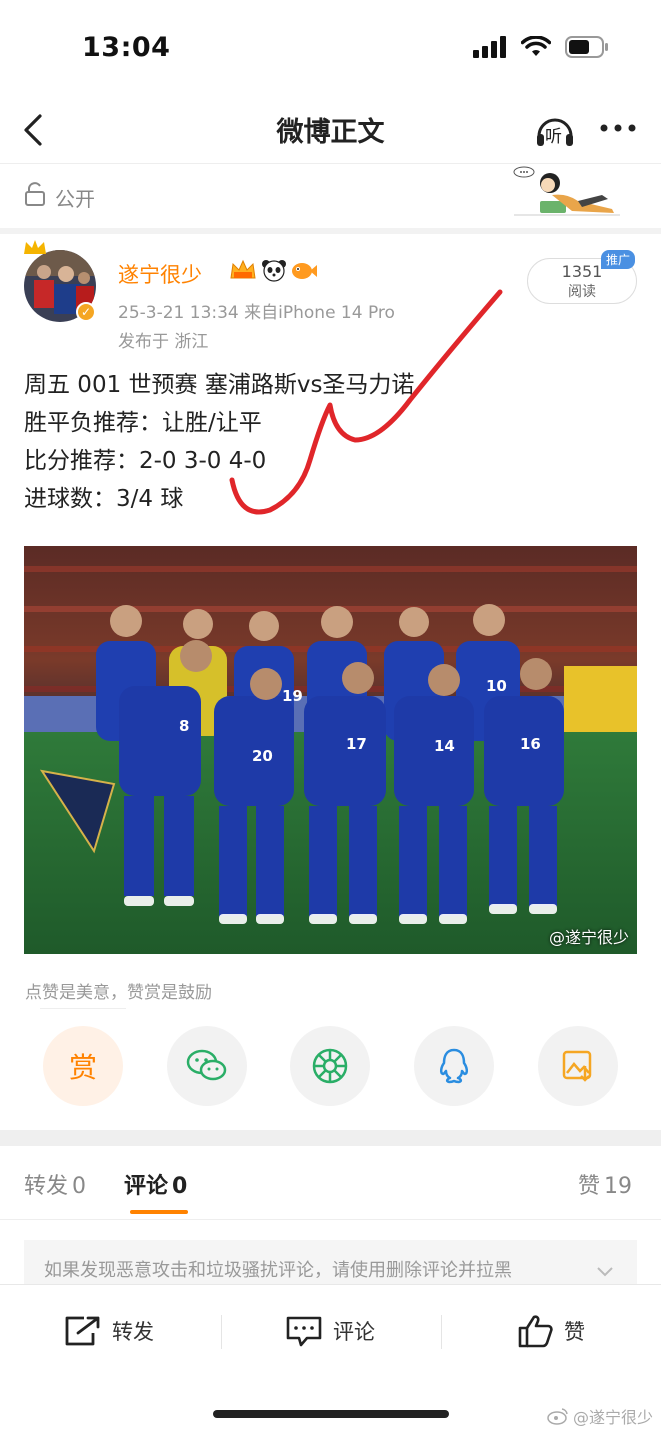  What do you see at coordinates (356, 744) in the screenshot?
I see `jersey-number: 17` at bounding box center [356, 744].